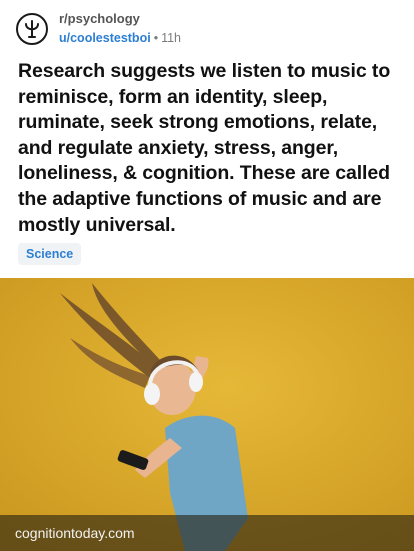  Describe the element at coordinates (120, 19) in the screenshot. I see `subreddit-link: r/psychology` at that location.